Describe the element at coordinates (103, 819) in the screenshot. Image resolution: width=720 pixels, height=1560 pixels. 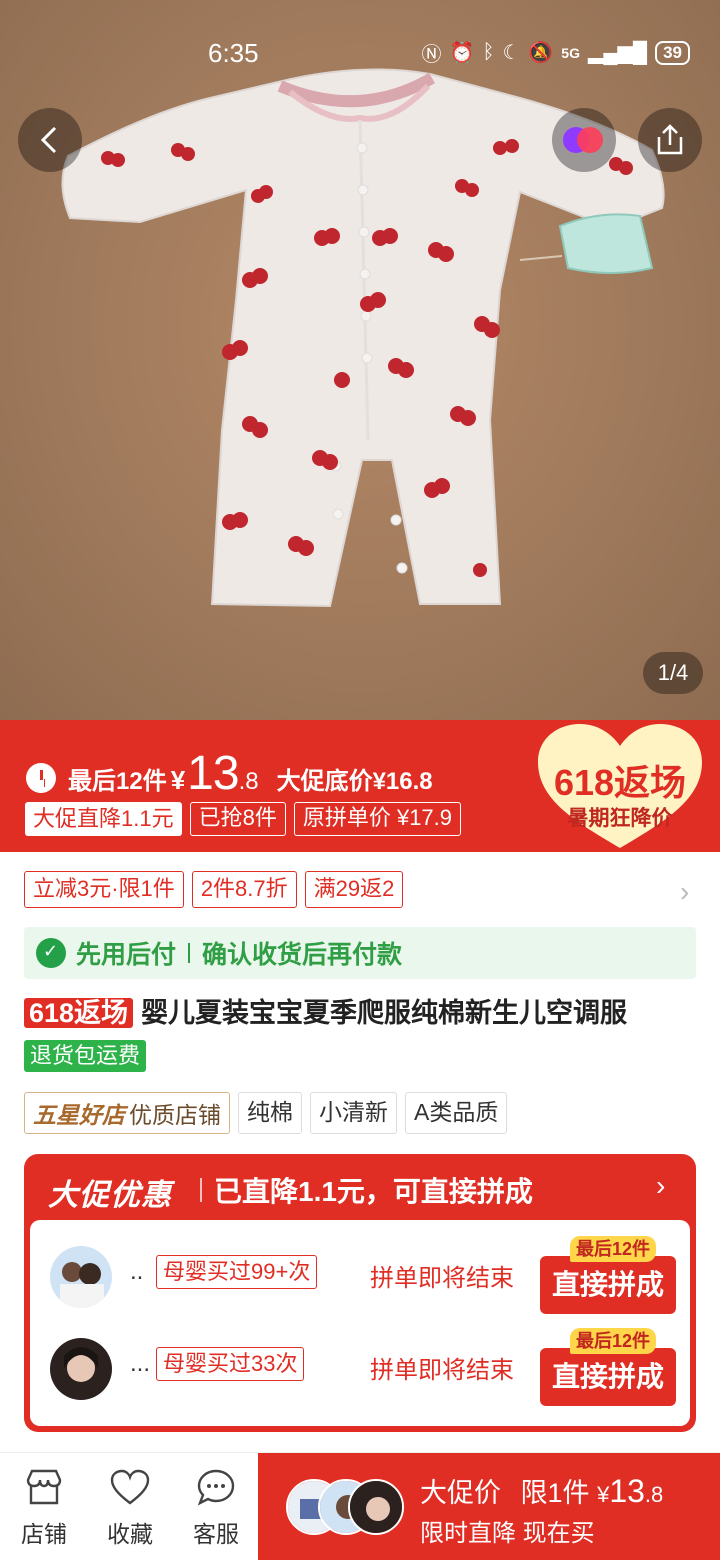
I see `price-tag: 大促直降1.1元` at that location.